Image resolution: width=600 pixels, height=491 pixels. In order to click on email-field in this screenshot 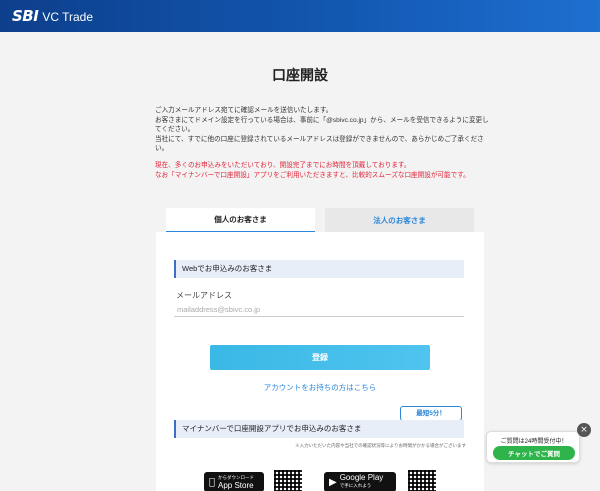, I will do `click(319, 309)`.